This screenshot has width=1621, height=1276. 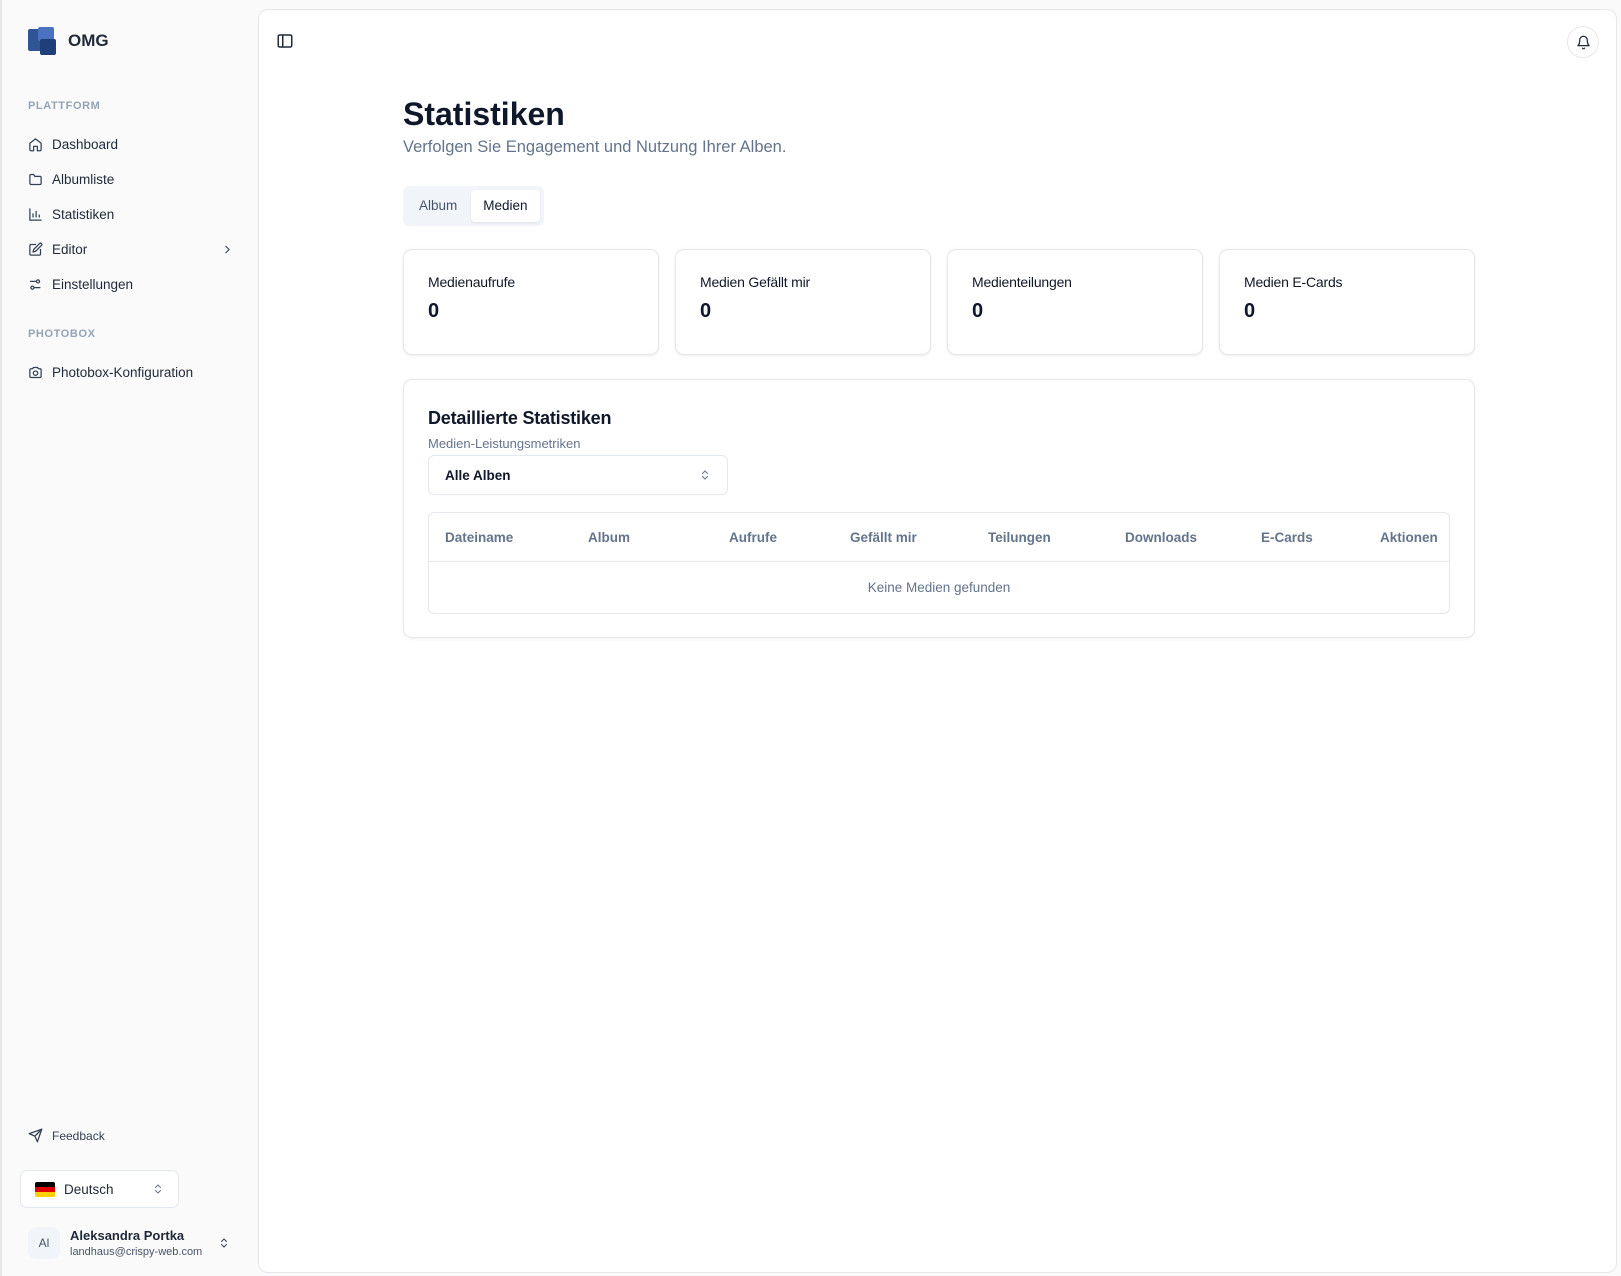 I want to click on feedback-link: Feedback, so click(x=66, y=1135).